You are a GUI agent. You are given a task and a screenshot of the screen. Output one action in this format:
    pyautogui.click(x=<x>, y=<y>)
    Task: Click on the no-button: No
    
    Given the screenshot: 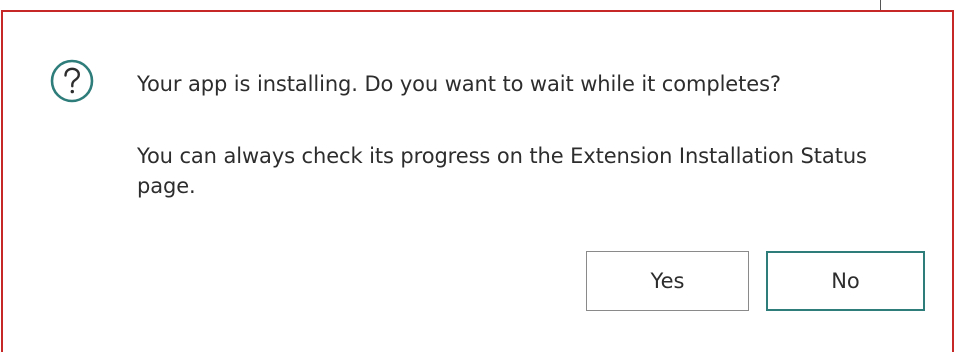 What is the action you would take?
    pyautogui.click(x=845, y=281)
    